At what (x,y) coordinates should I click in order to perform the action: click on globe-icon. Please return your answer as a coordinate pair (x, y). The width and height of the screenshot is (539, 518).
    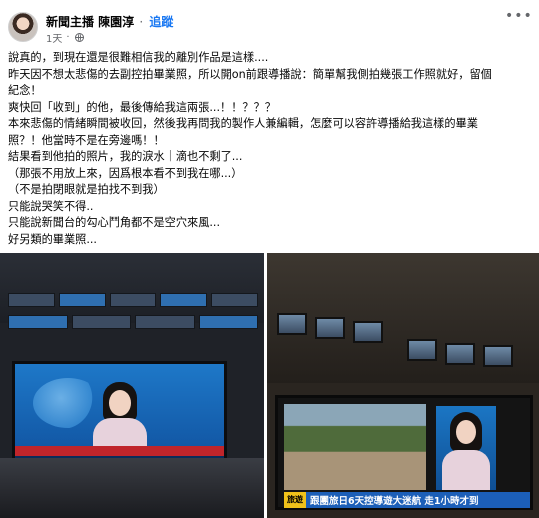
    Looking at the image, I should click on (79, 37).